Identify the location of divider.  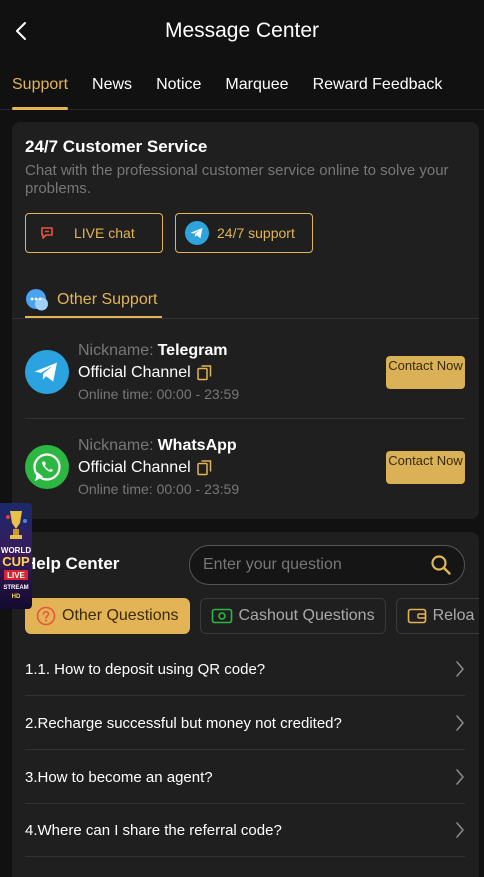
(245, 318).